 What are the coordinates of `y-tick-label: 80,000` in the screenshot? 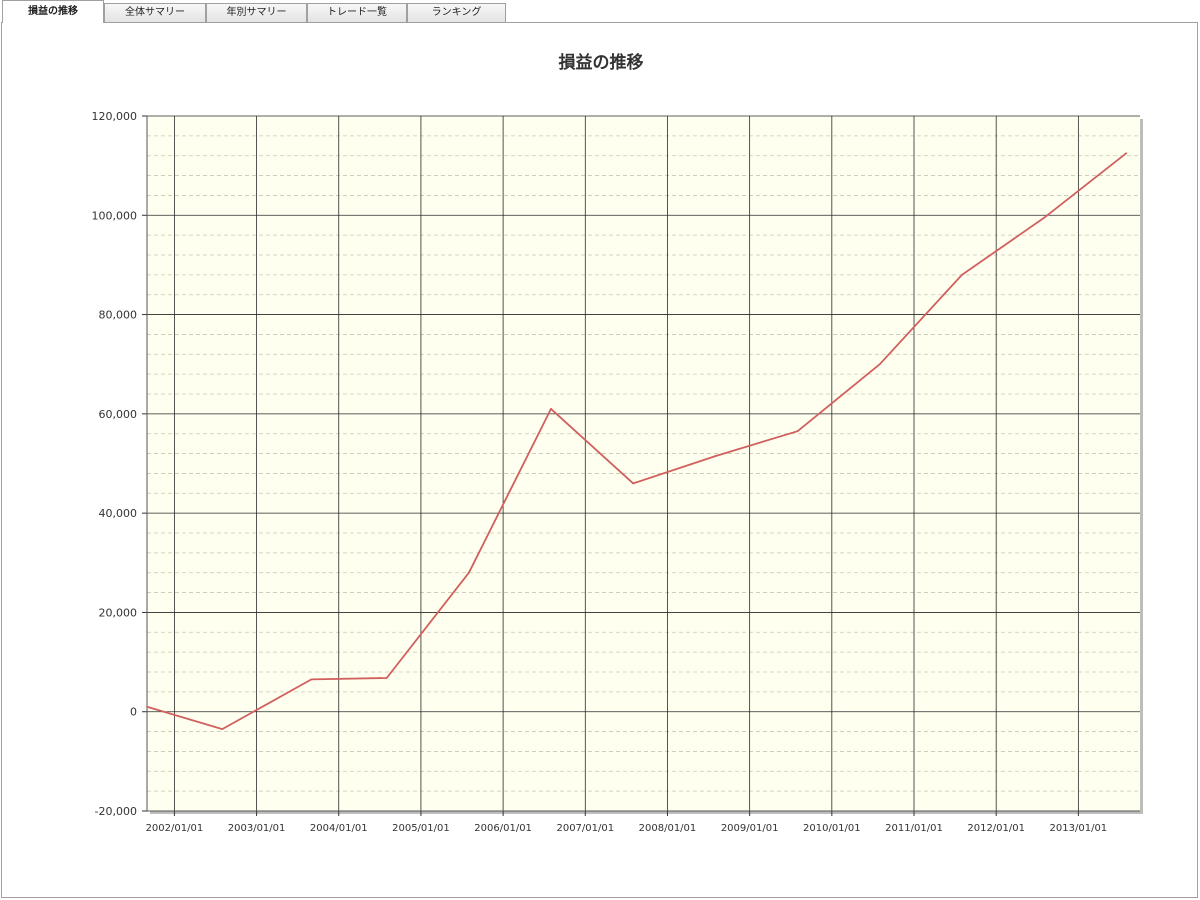 It's located at (118, 315).